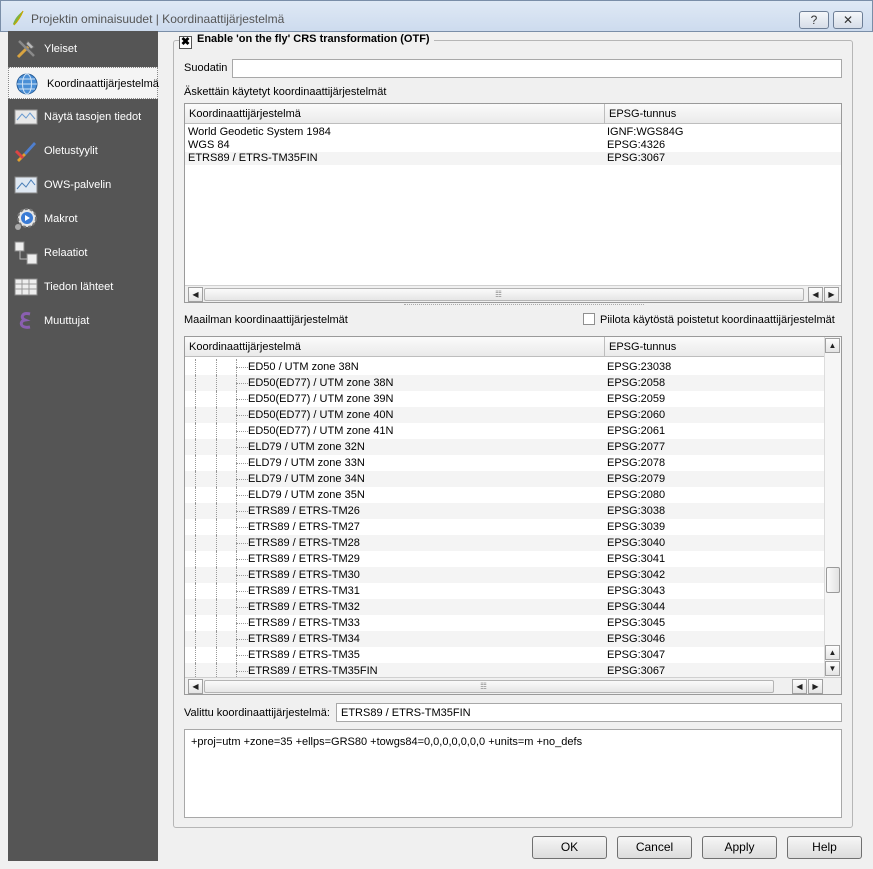 Image resolution: width=873 pixels, height=869 pixels. I want to click on sidebar-item-layer-info: Näytä tasojen tiedot, so click(83, 117).